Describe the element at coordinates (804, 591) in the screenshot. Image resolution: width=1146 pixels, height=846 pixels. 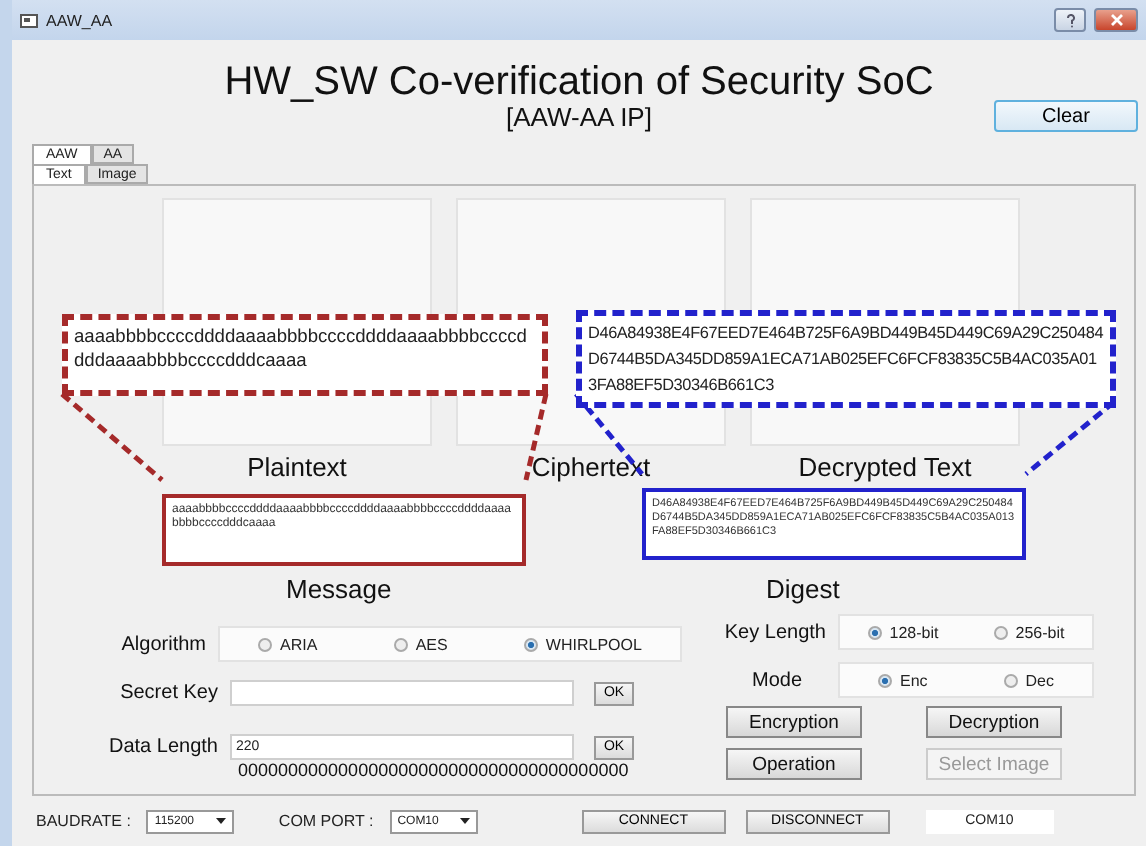
I see `section-heading: Digest` at that location.